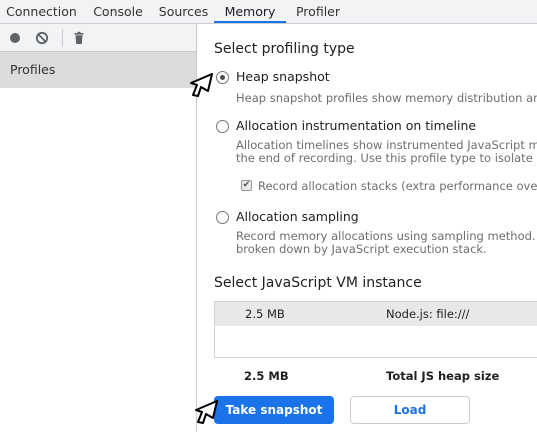 Image resolution: width=537 pixels, height=432 pixels. What do you see at coordinates (222, 126) in the screenshot?
I see `allocation-timeline-radio` at bounding box center [222, 126].